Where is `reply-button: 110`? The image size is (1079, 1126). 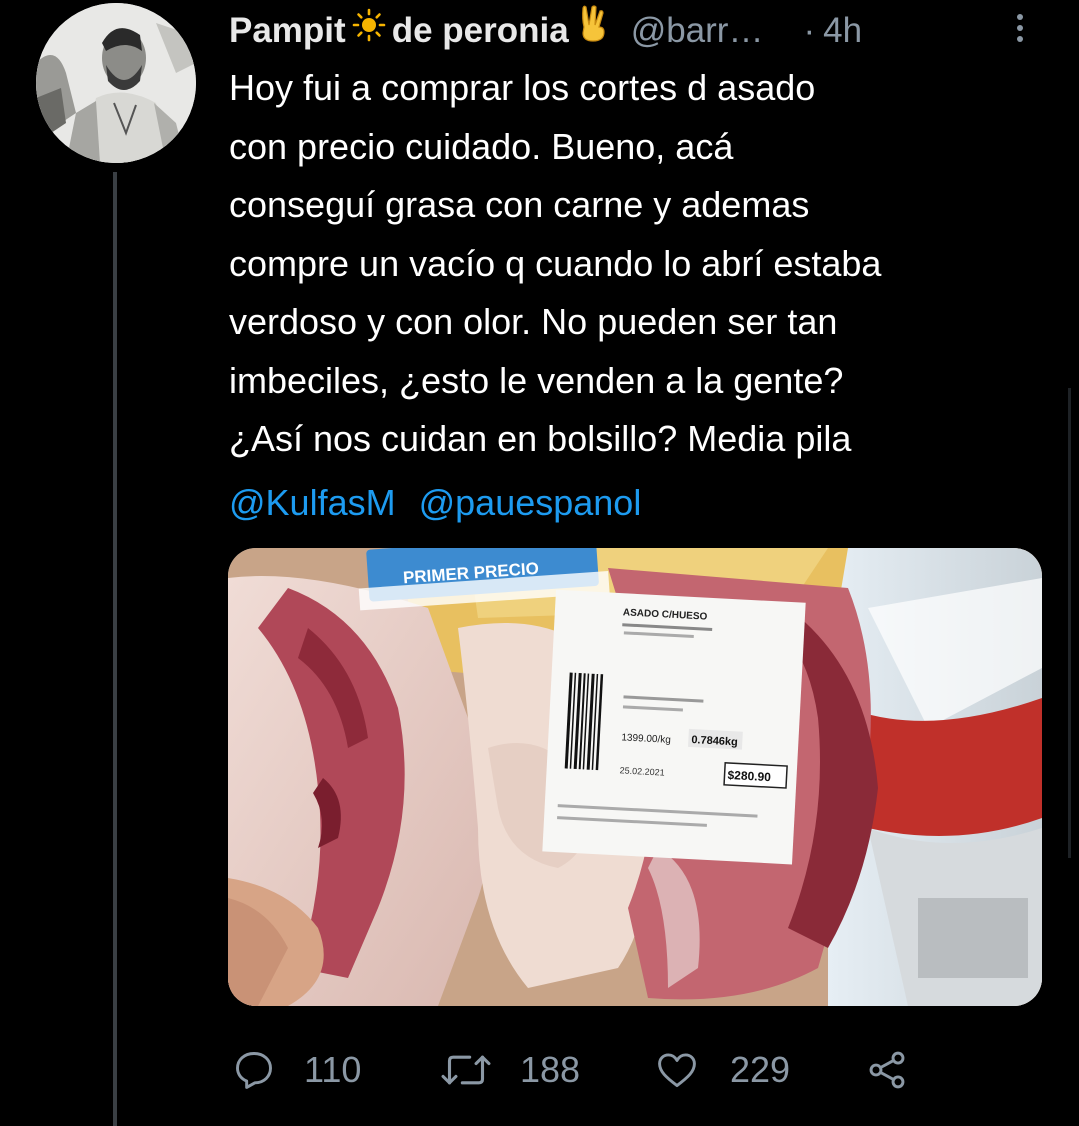
reply-button: 110 is located at coordinates (296, 1070).